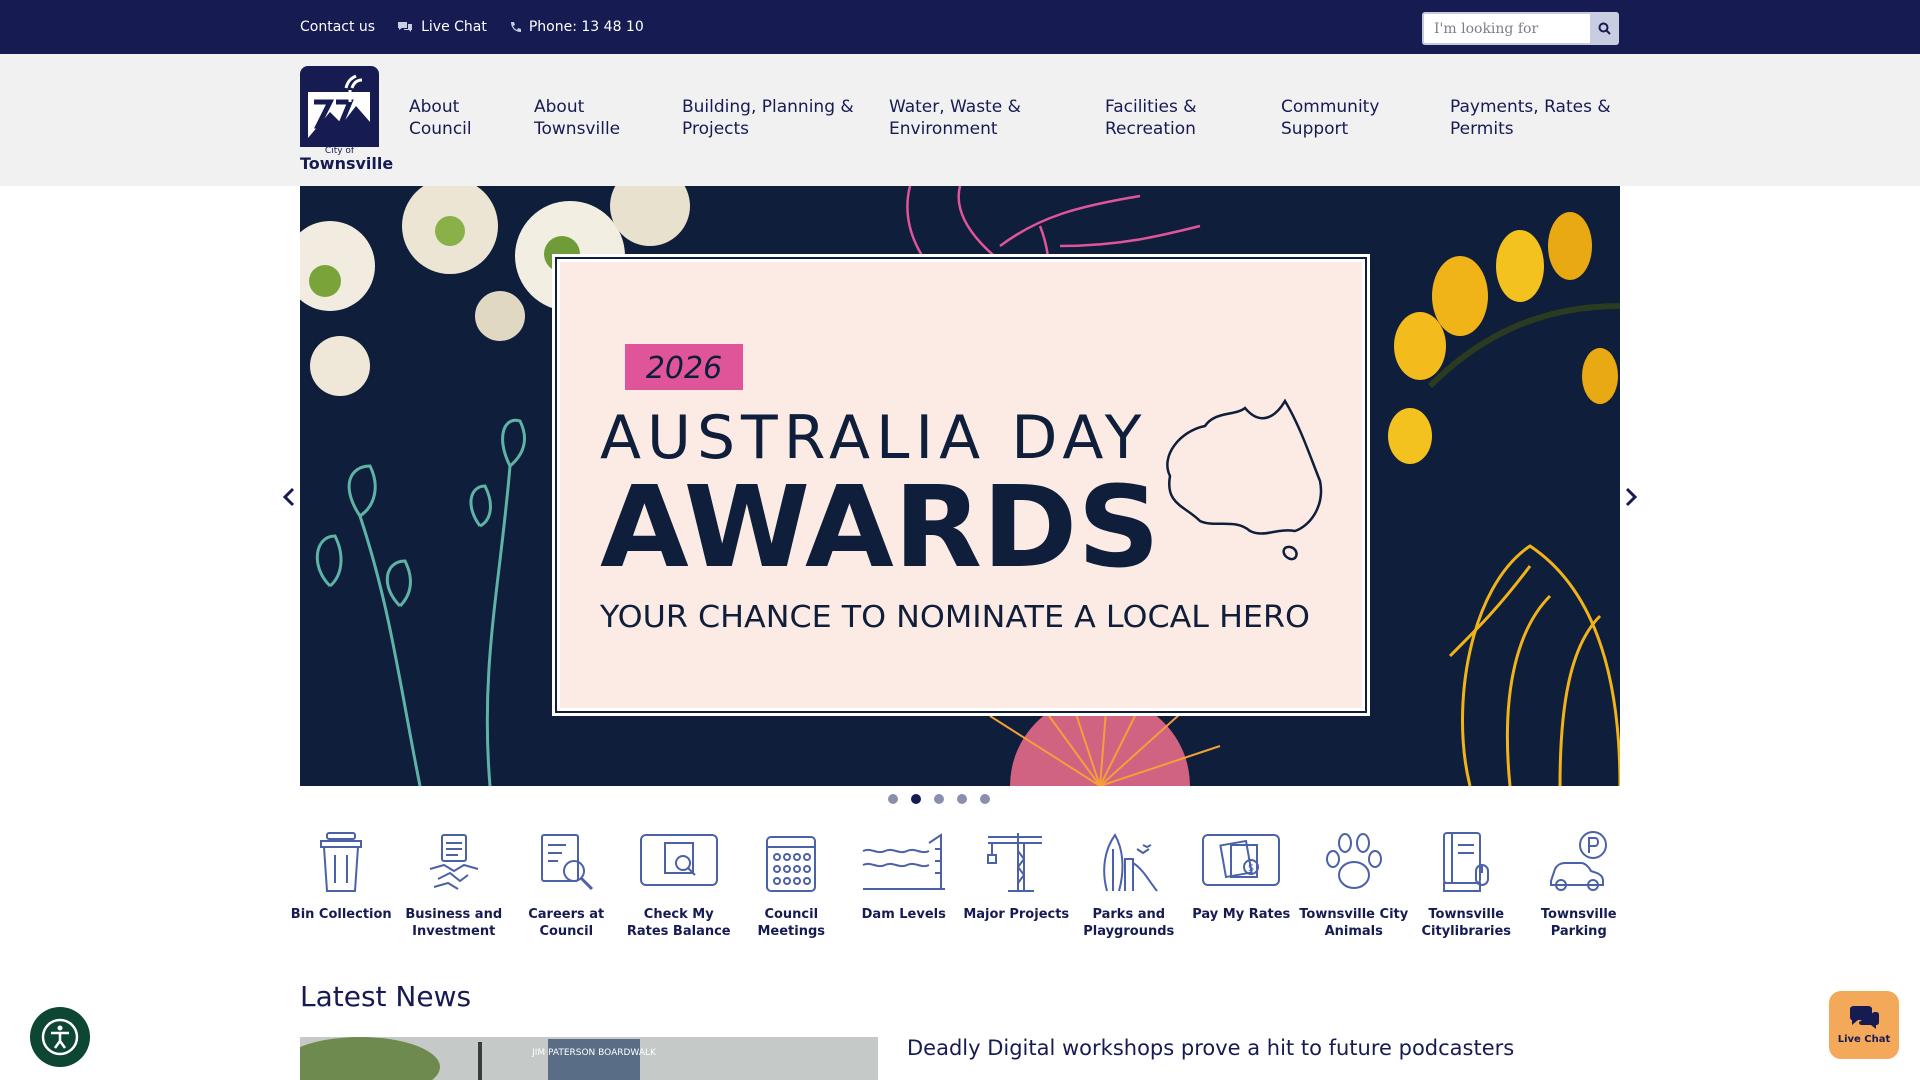  Describe the element at coordinates (903, 914) in the screenshot. I see `quick-link-label: Dam Levels` at that location.